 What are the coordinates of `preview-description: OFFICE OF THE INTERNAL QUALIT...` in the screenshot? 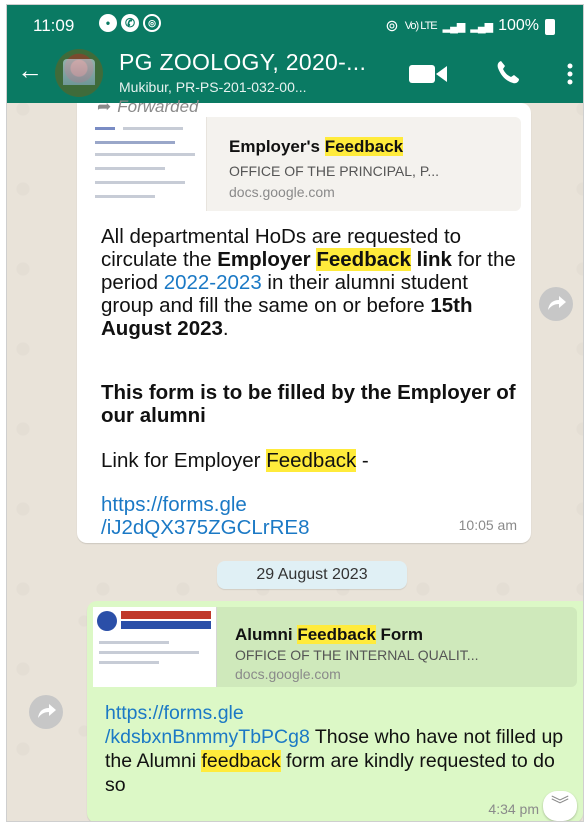 It's located at (357, 655).